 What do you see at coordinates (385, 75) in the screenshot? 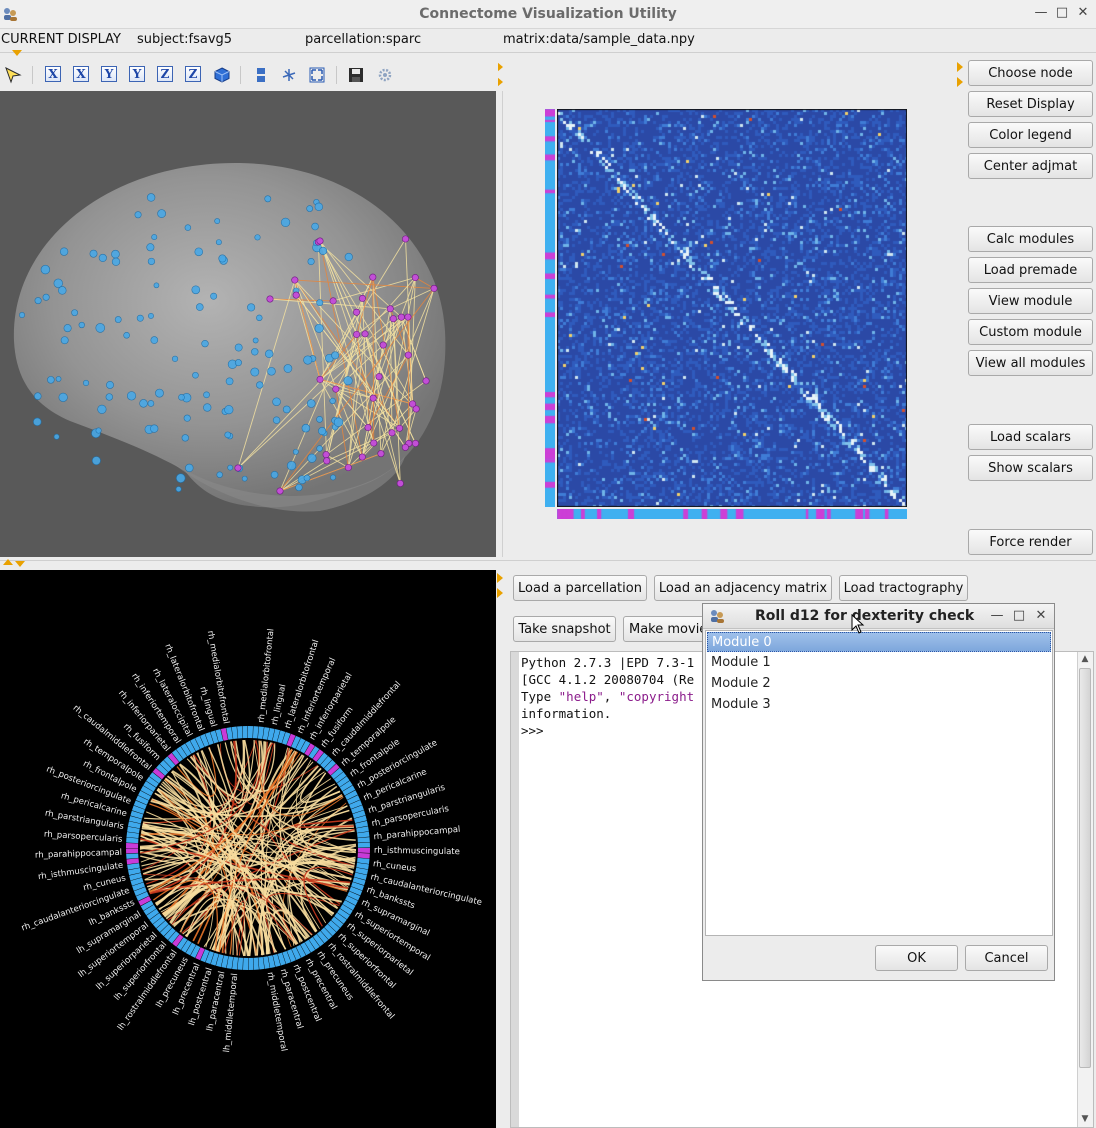
I see `settings-gear-icon` at bounding box center [385, 75].